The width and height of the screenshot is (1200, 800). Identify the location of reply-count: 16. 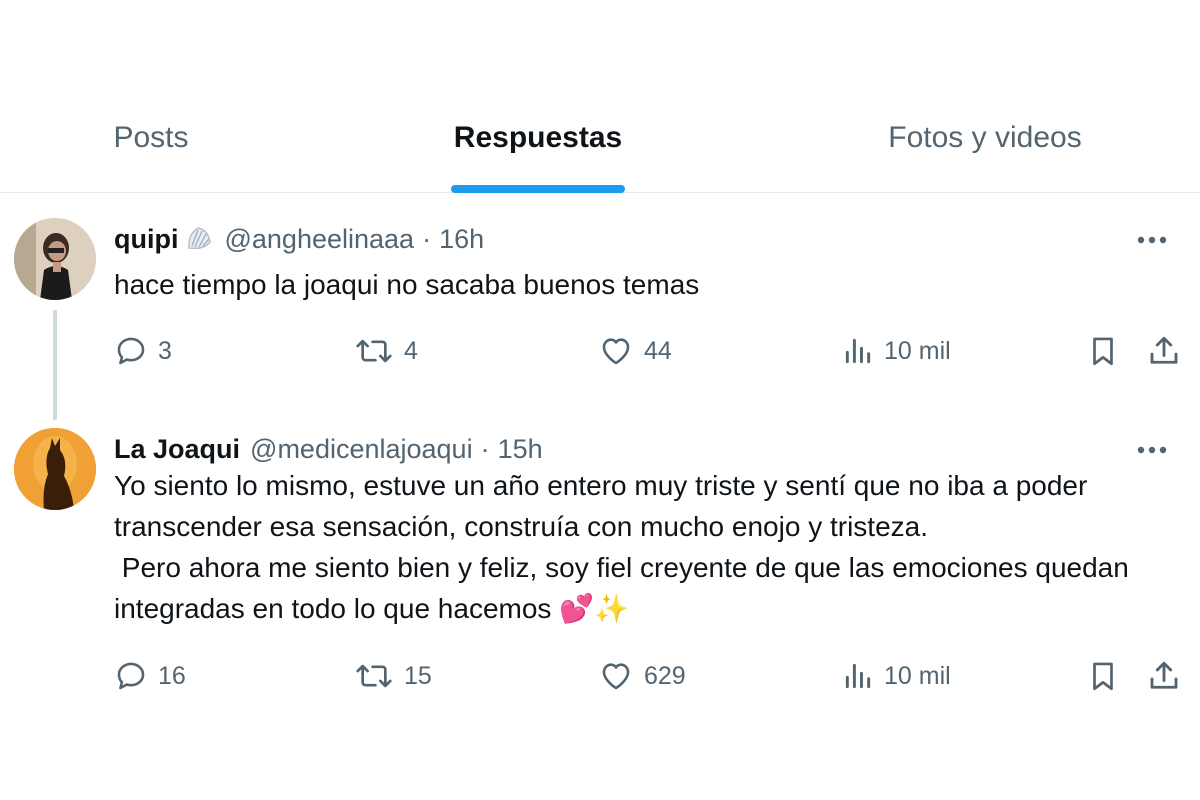
(172, 675).